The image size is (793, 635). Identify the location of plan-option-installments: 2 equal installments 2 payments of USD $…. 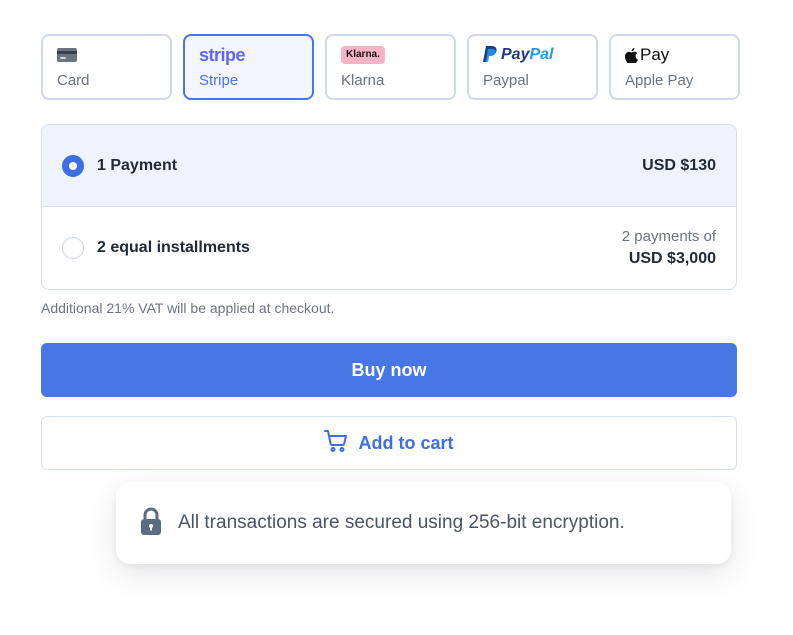
(389, 248).